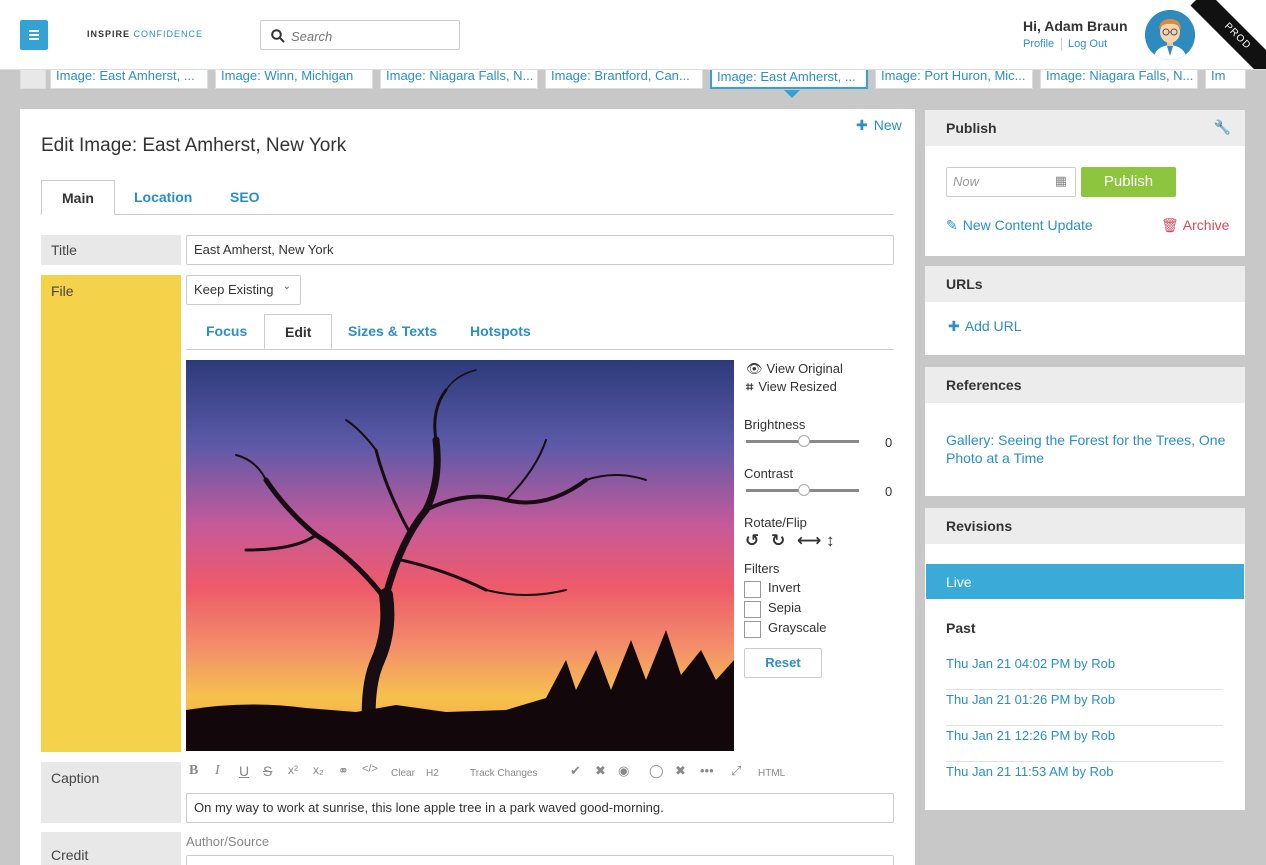  Describe the element at coordinates (540, 250) in the screenshot. I see `title-input: East Amherst, New York` at that location.